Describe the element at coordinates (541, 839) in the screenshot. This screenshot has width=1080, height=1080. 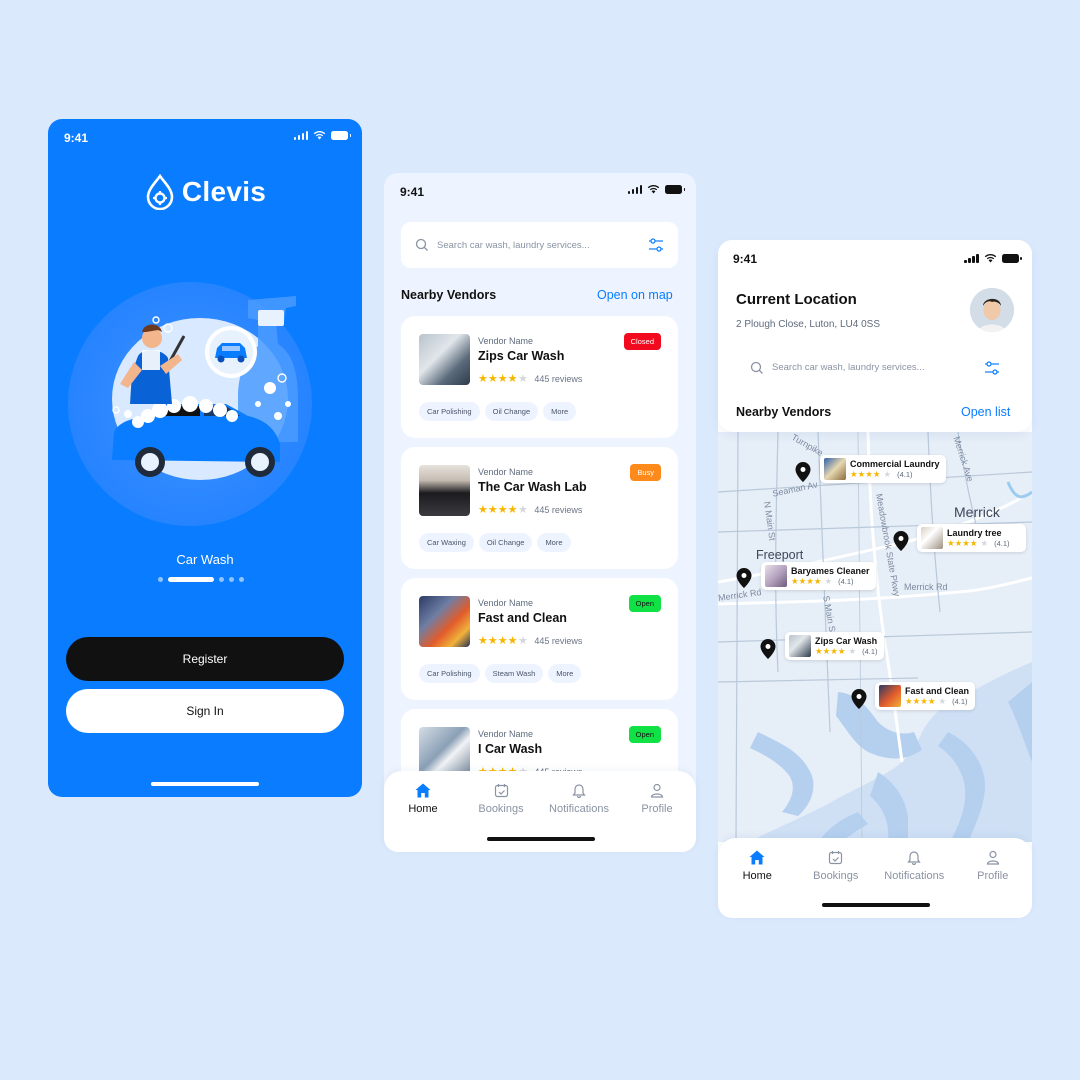
I see `home-indicator` at that location.